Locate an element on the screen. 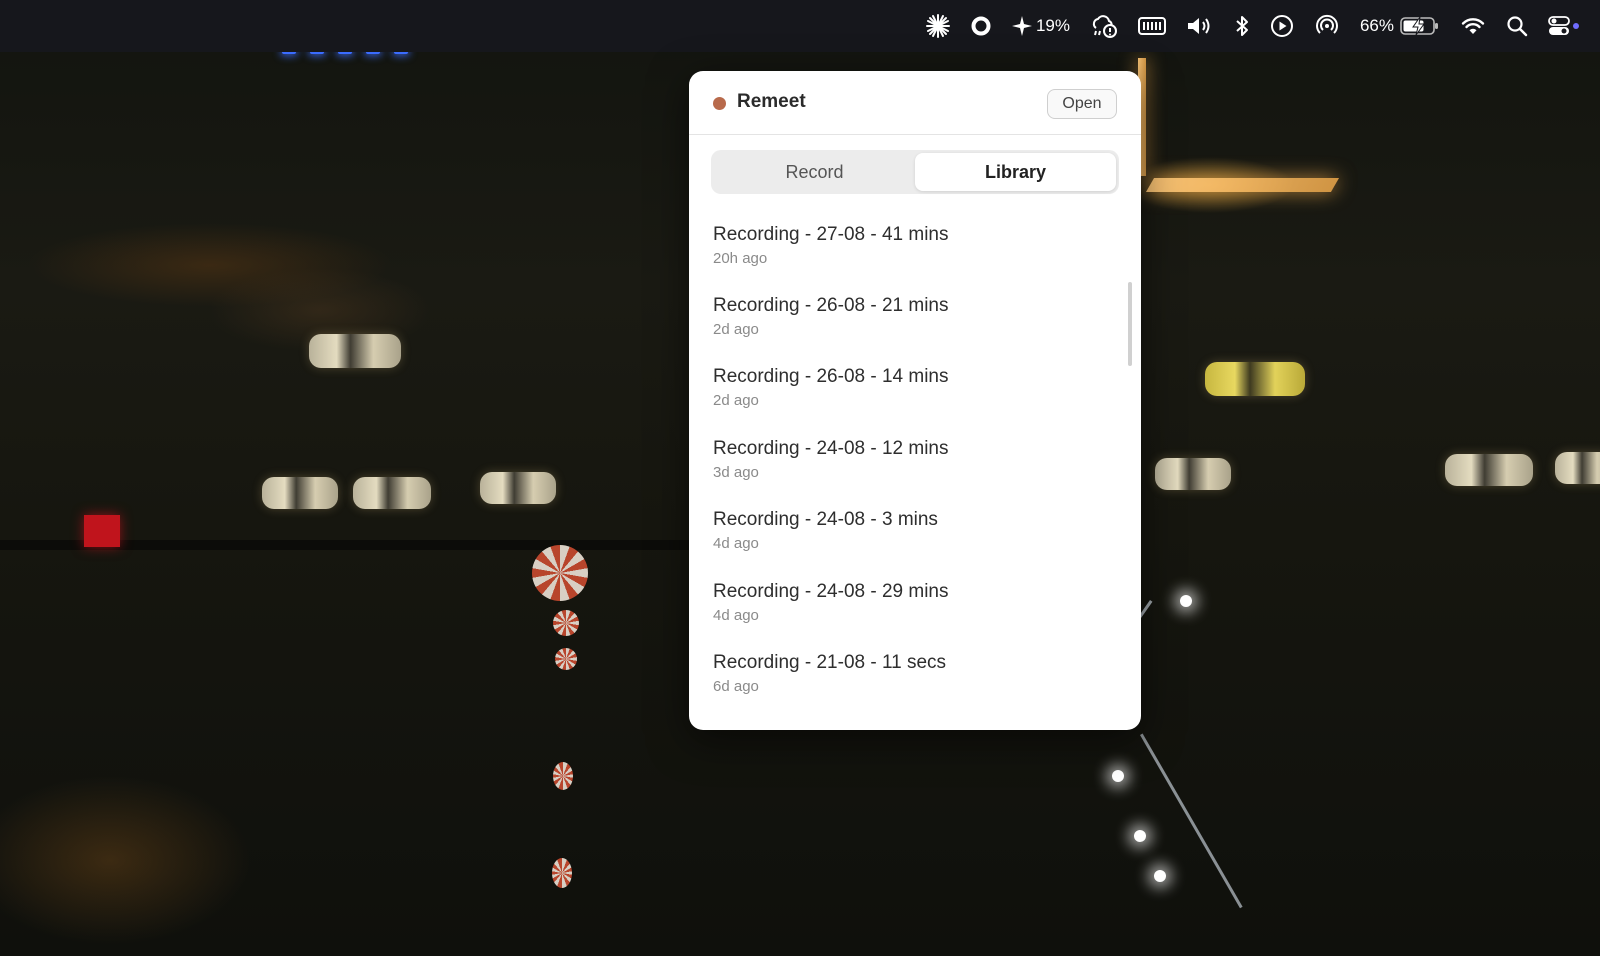 The width and height of the screenshot is (1600, 956). sparkle-usage-item: 19% is located at coordinates (1040, 26).